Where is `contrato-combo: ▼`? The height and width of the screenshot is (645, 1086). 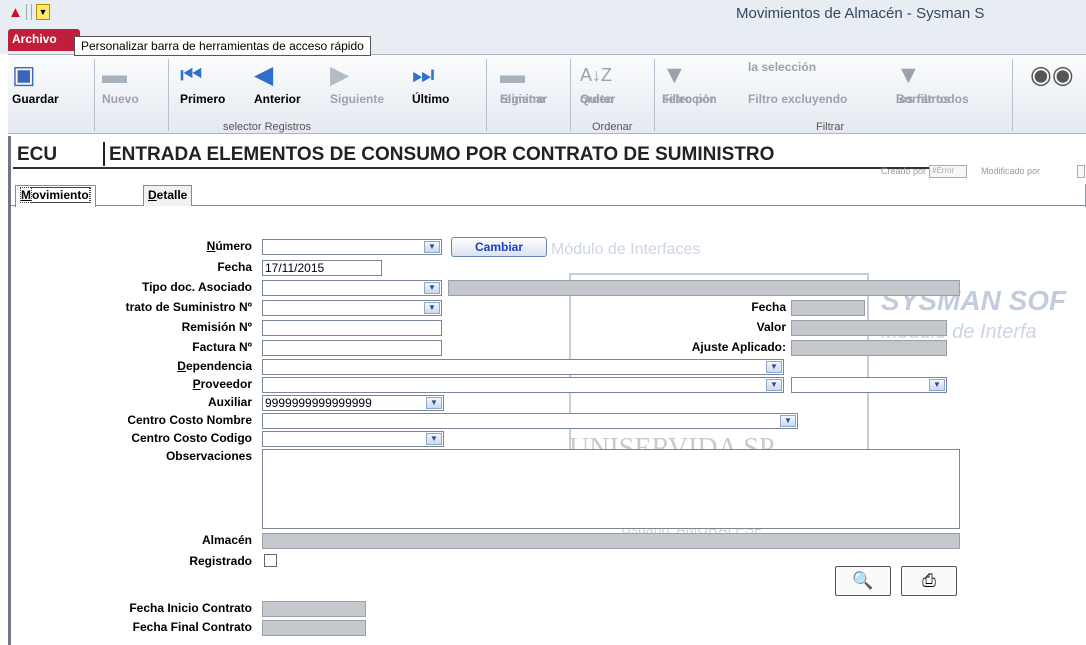
contrato-combo: ▼ is located at coordinates (352, 308).